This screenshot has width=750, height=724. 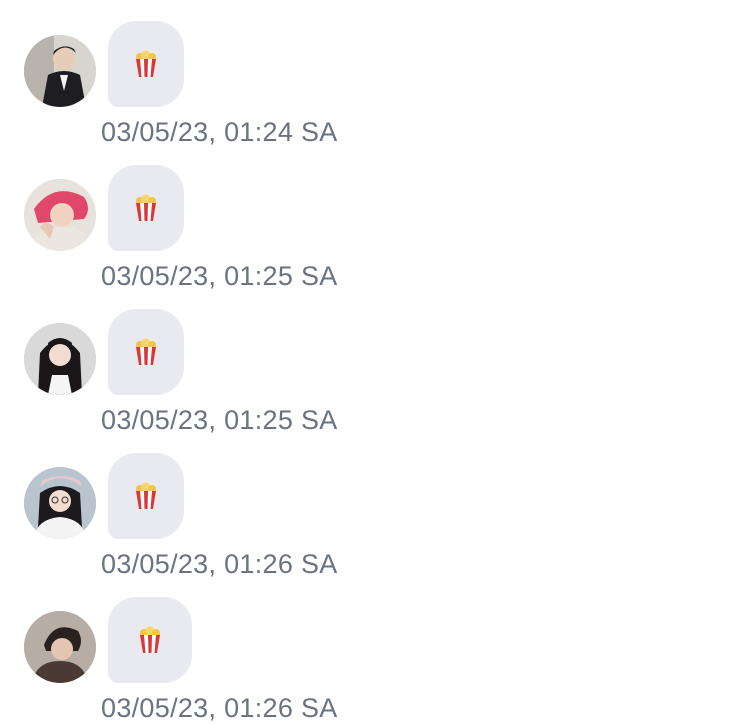 What do you see at coordinates (219, 132) in the screenshot?
I see `message-timestamp: 03/05/23, 01:24 SA` at bounding box center [219, 132].